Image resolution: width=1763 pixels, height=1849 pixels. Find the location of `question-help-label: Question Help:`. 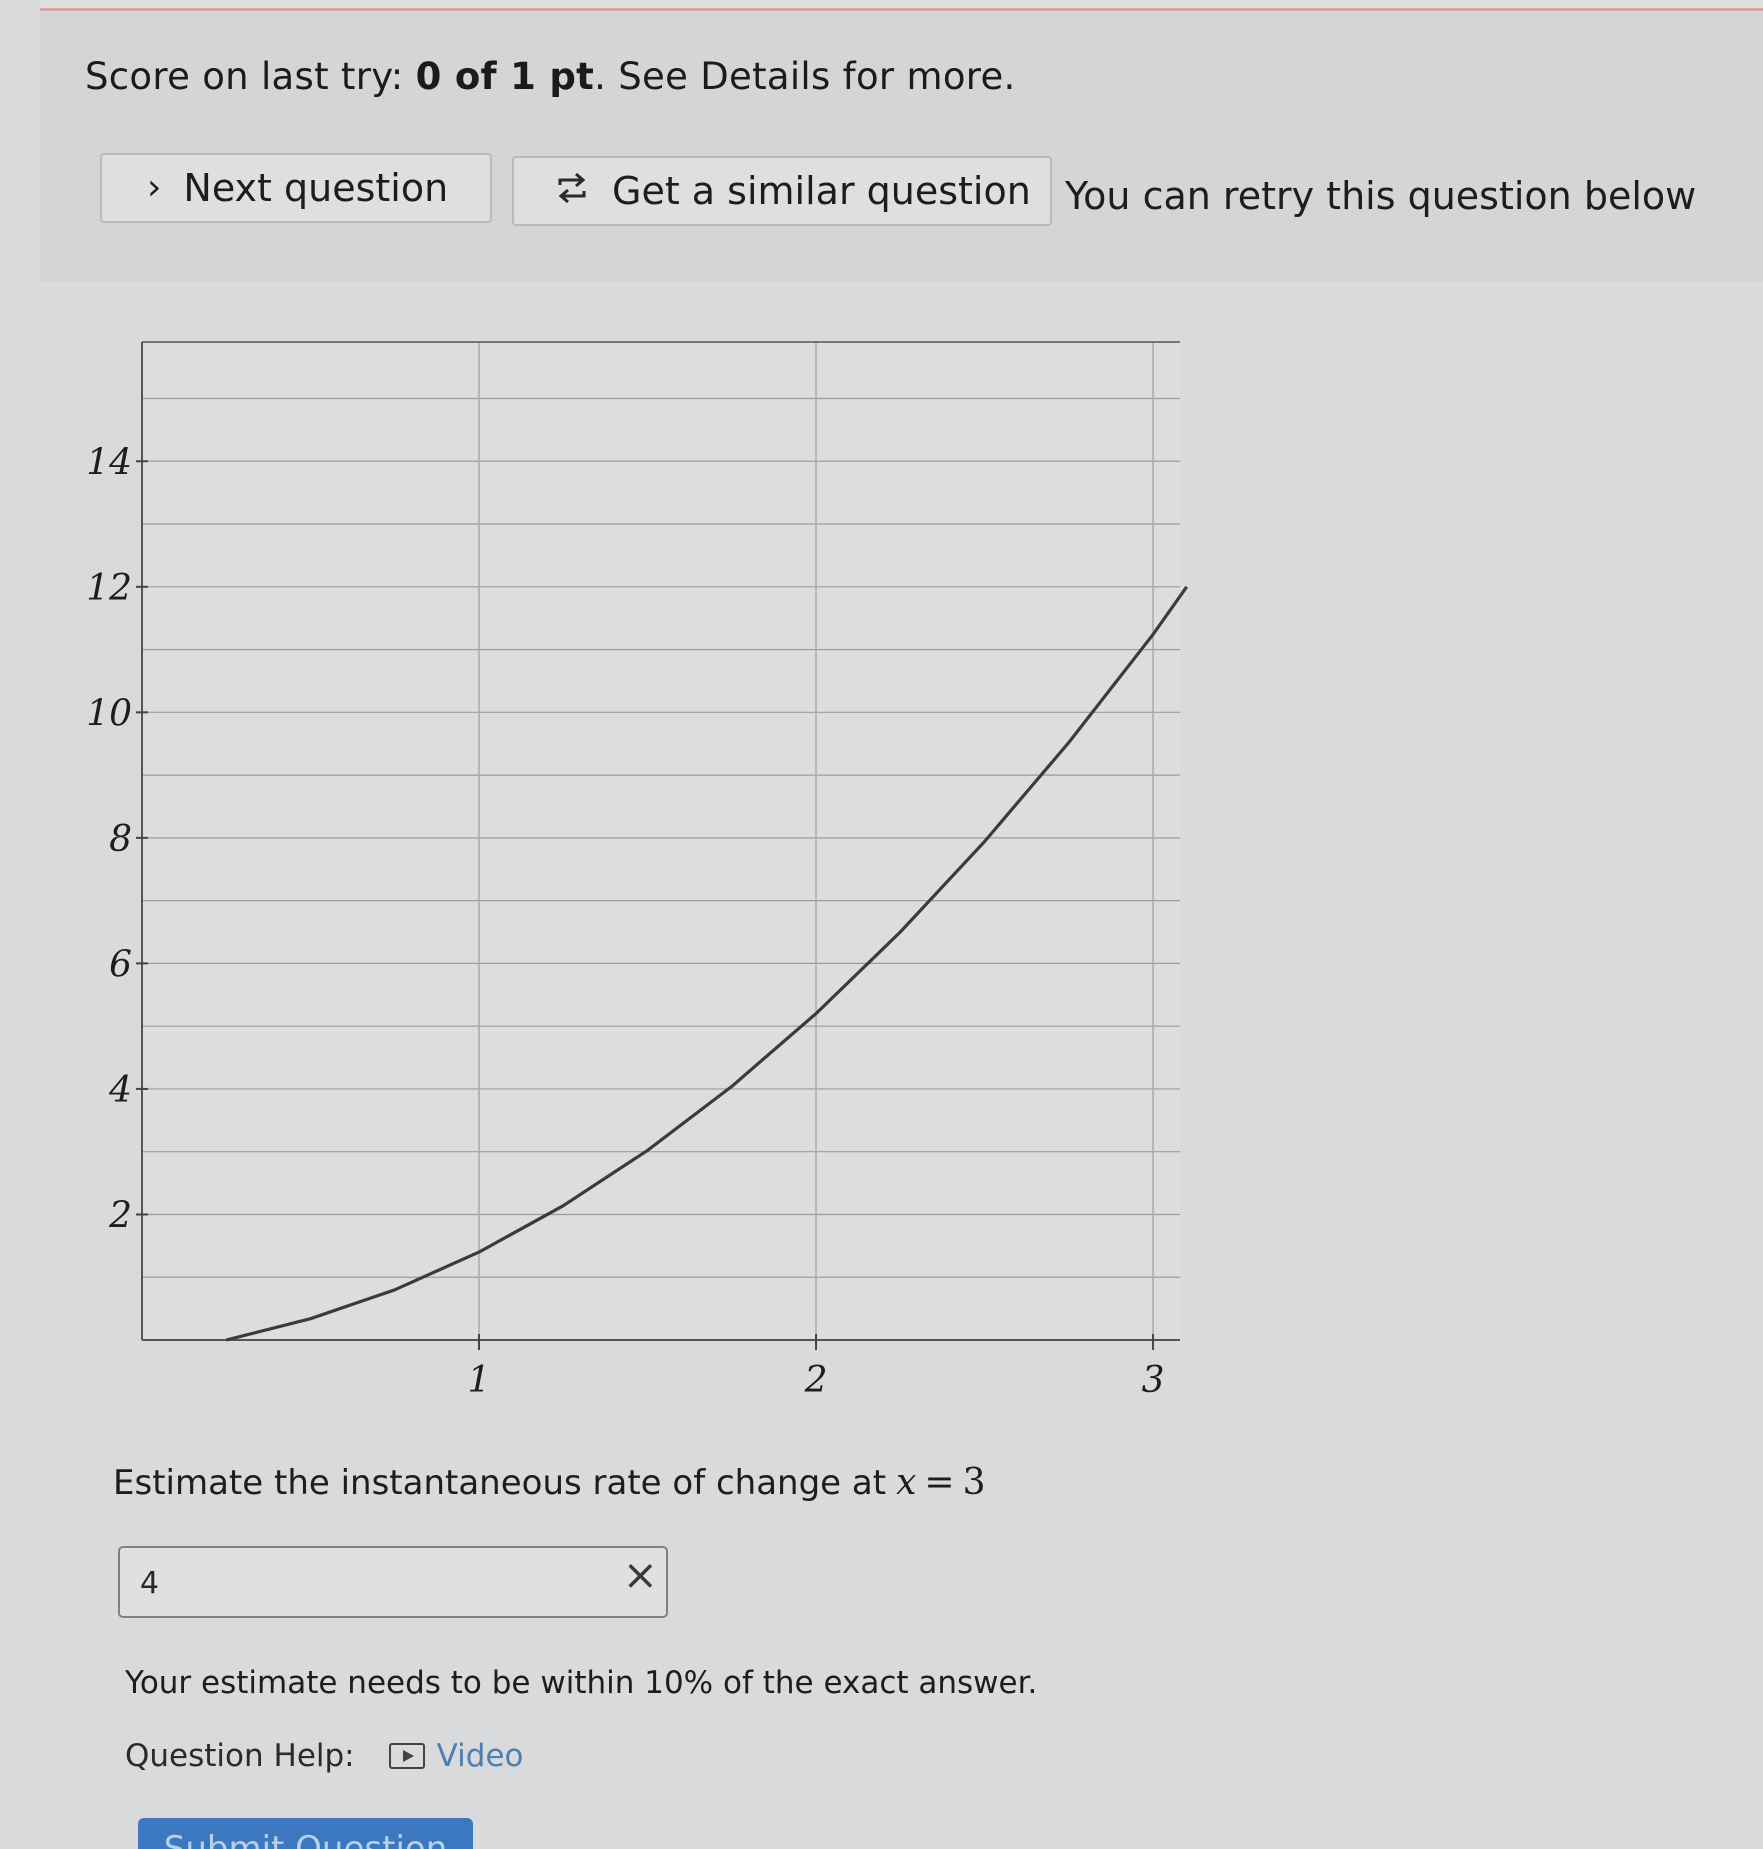

question-help-label: Question Help: is located at coordinates (240, 1756).